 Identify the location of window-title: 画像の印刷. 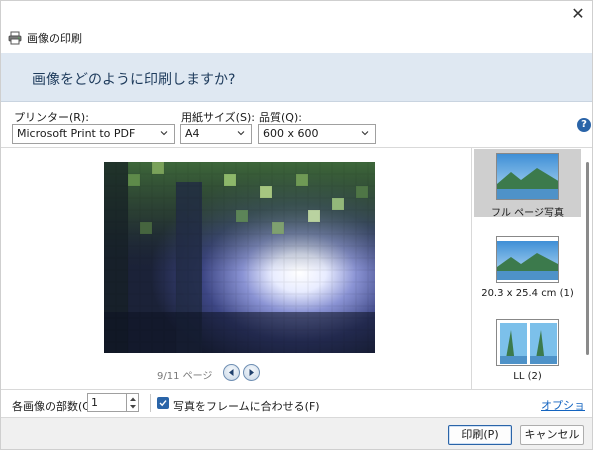
(45, 38).